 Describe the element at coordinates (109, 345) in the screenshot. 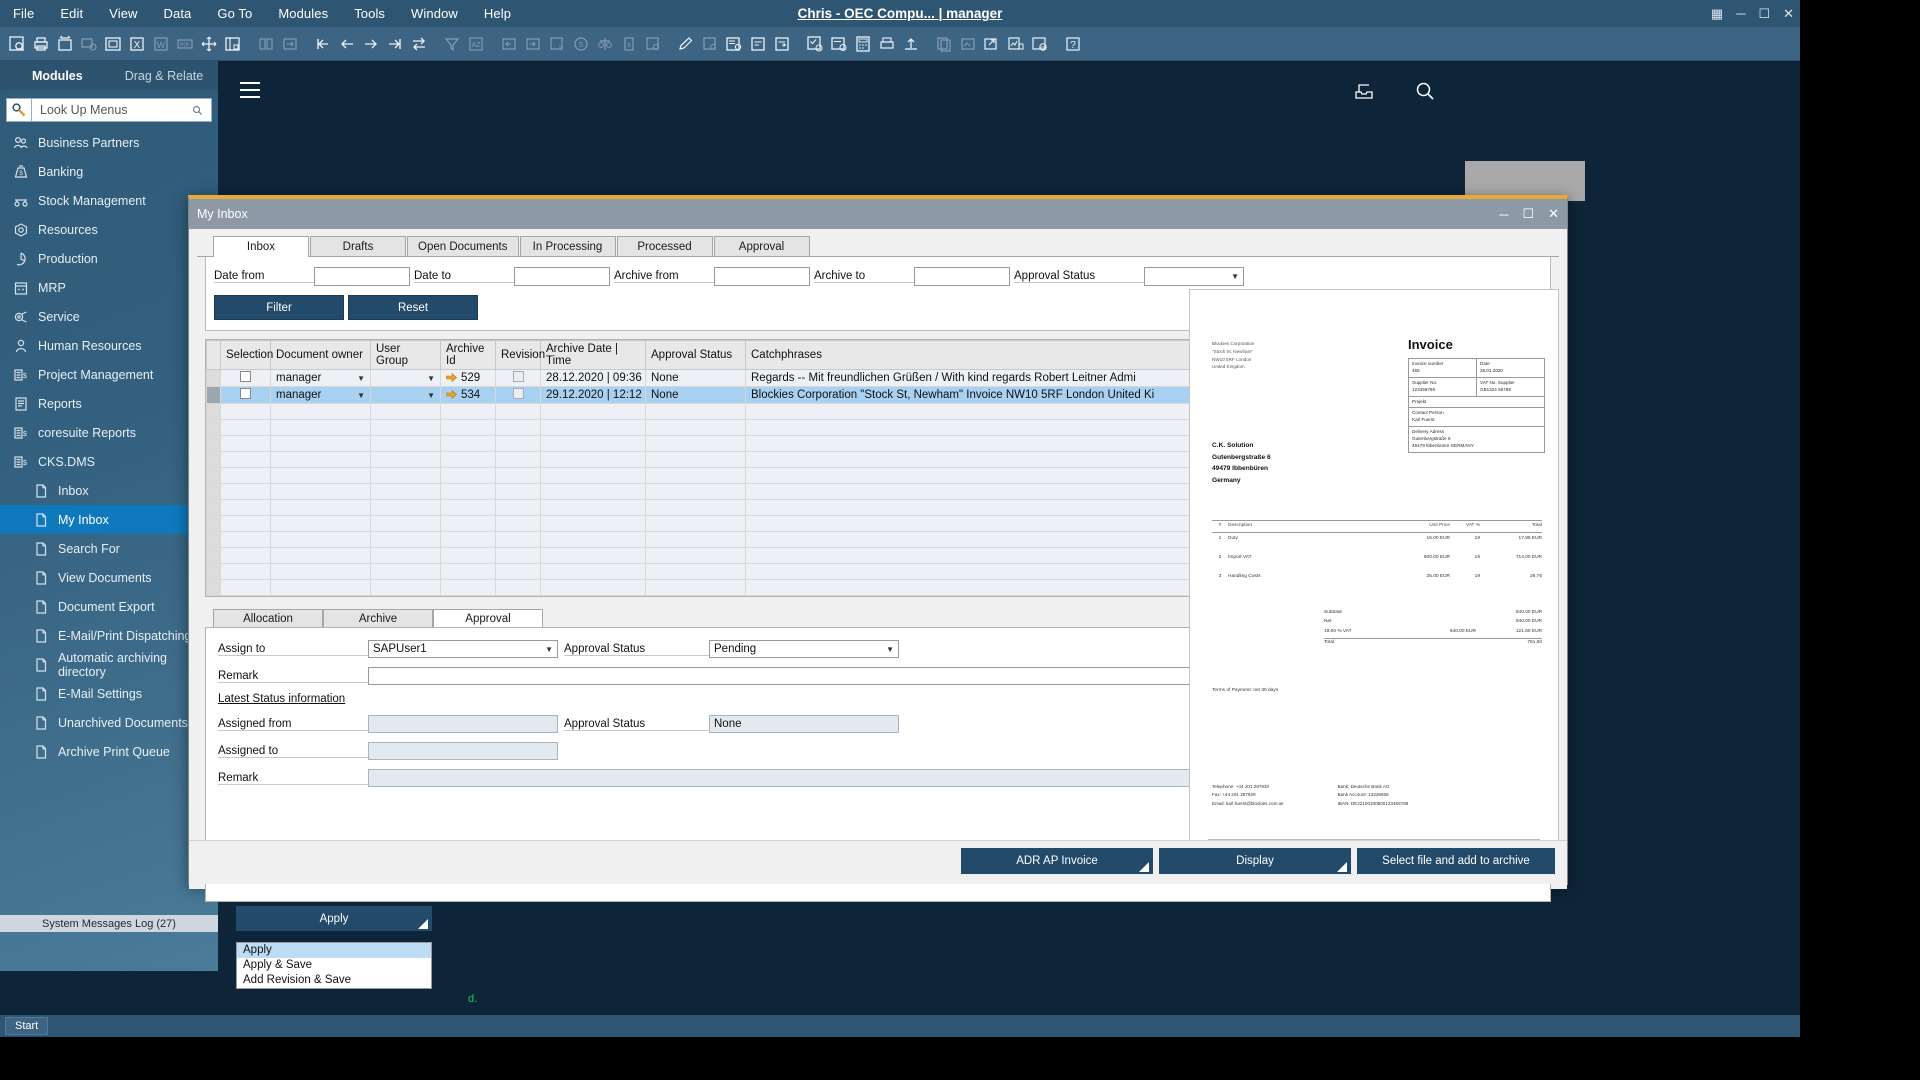

I see `sidebar-item-human-resources: Human Resources` at that location.